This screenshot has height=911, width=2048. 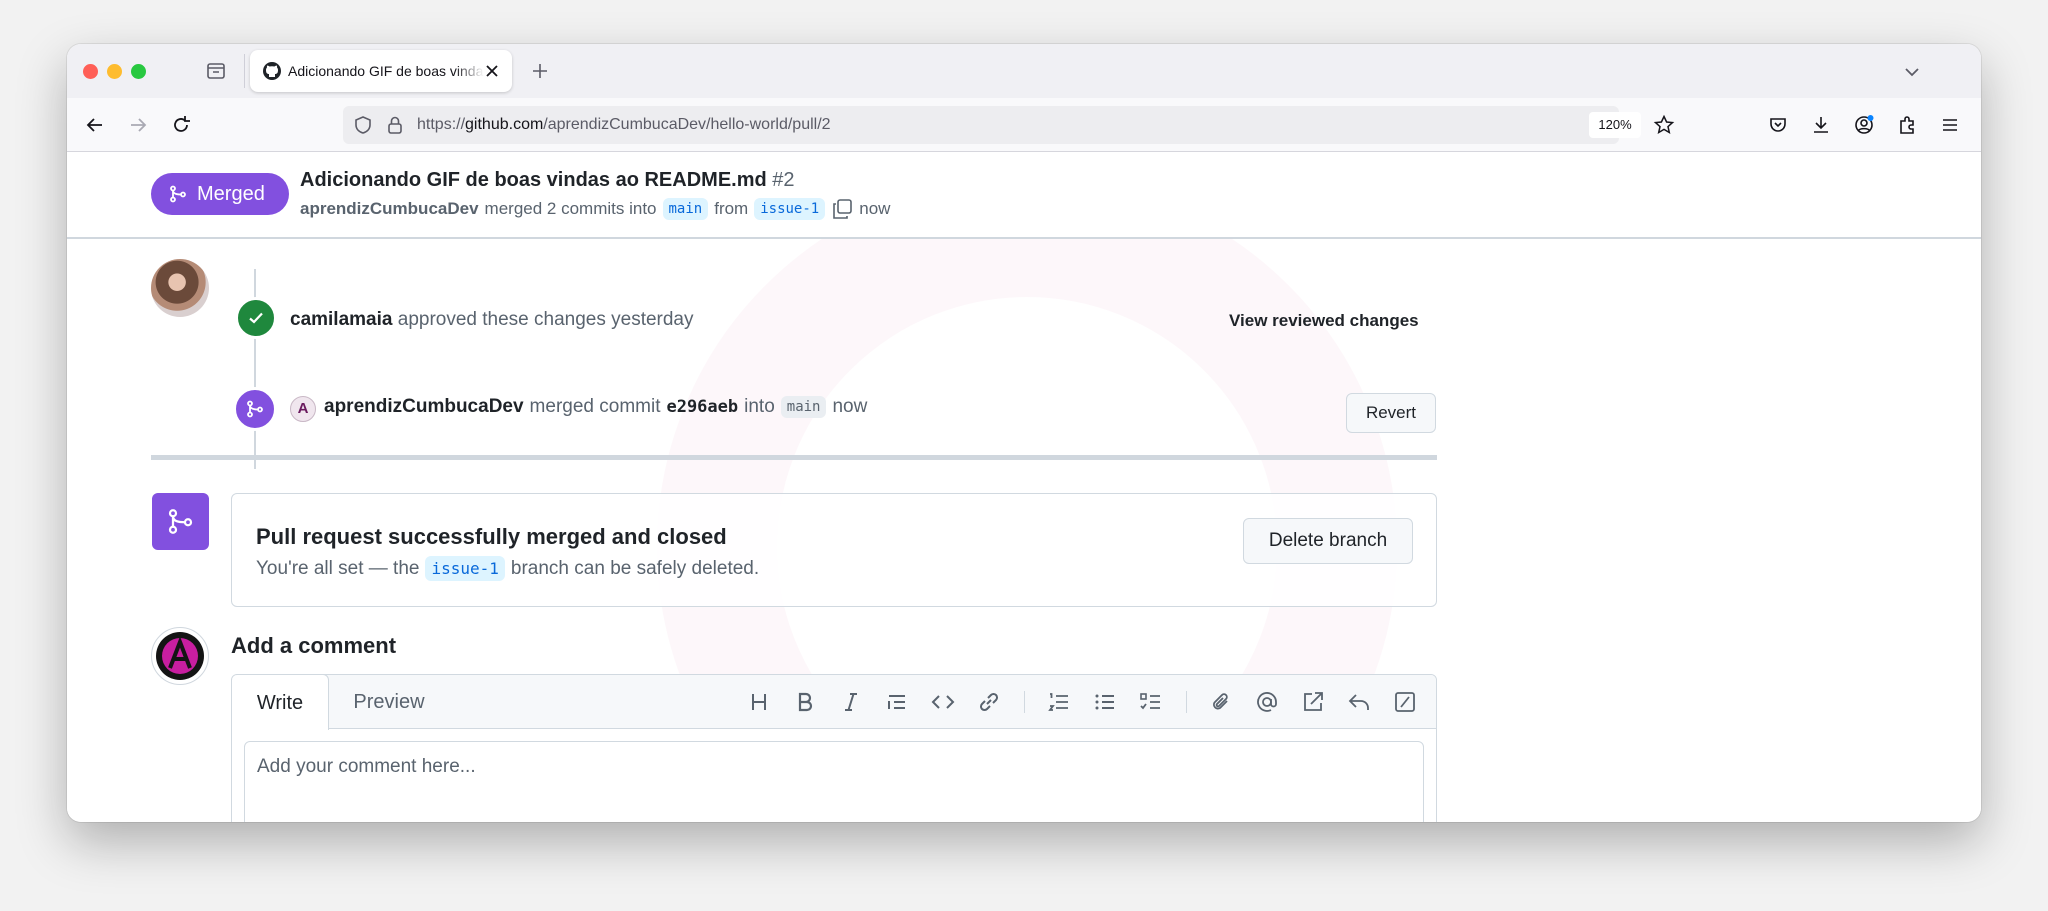 What do you see at coordinates (545, 319) in the screenshot?
I see `review-action-text: approved these changes yesterday` at bounding box center [545, 319].